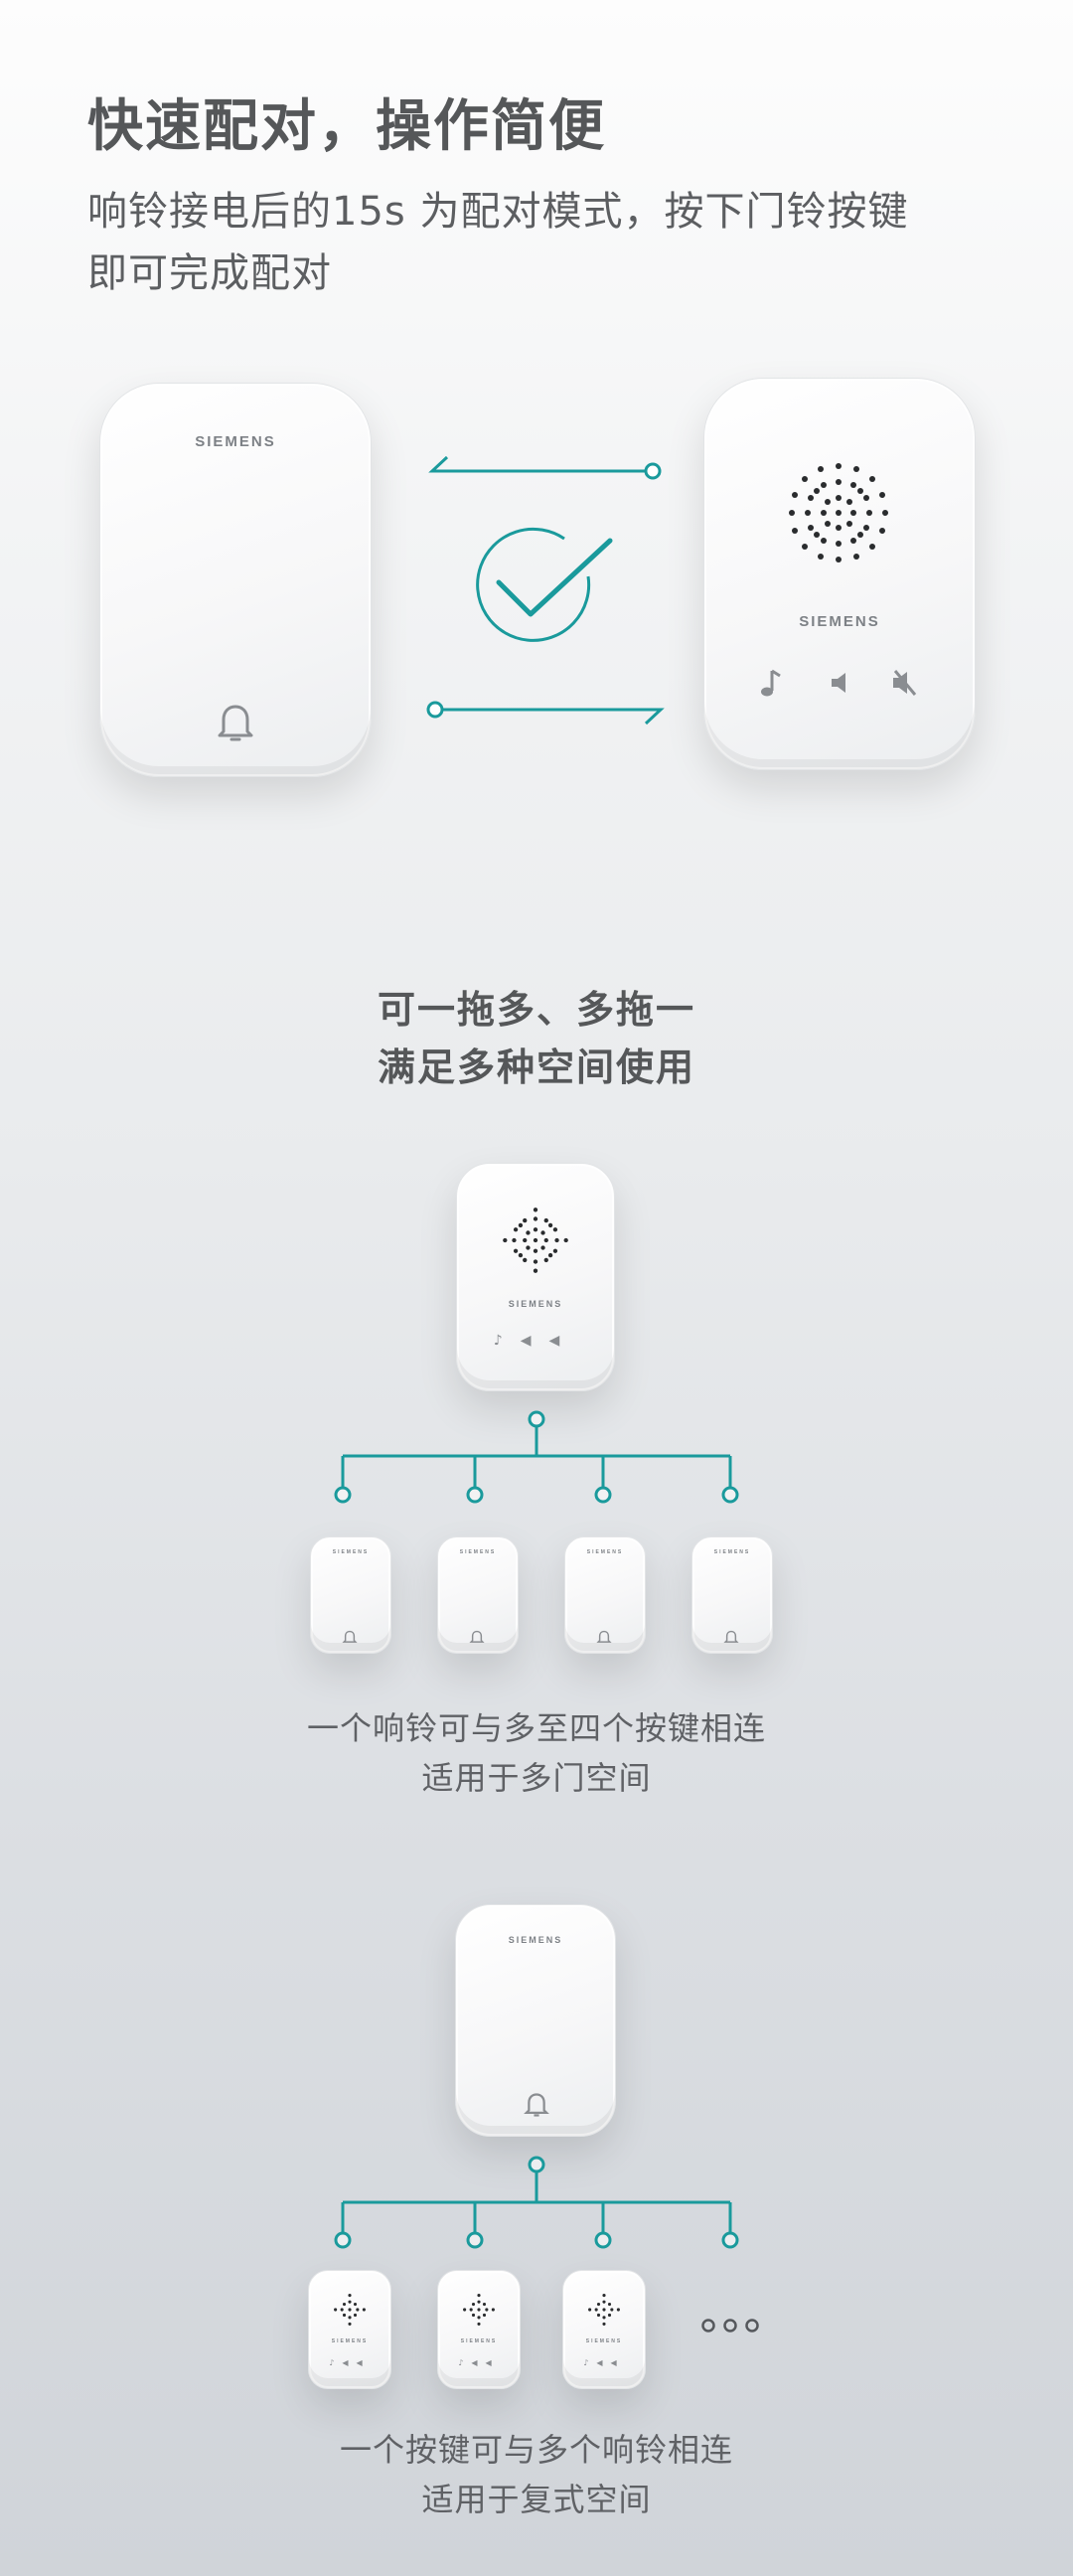 The width and height of the screenshot is (1073, 2576). Describe the element at coordinates (536, 2450) in the screenshot. I see `caption-2-line-1: 一个按键可与多个响铃相连` at that location.